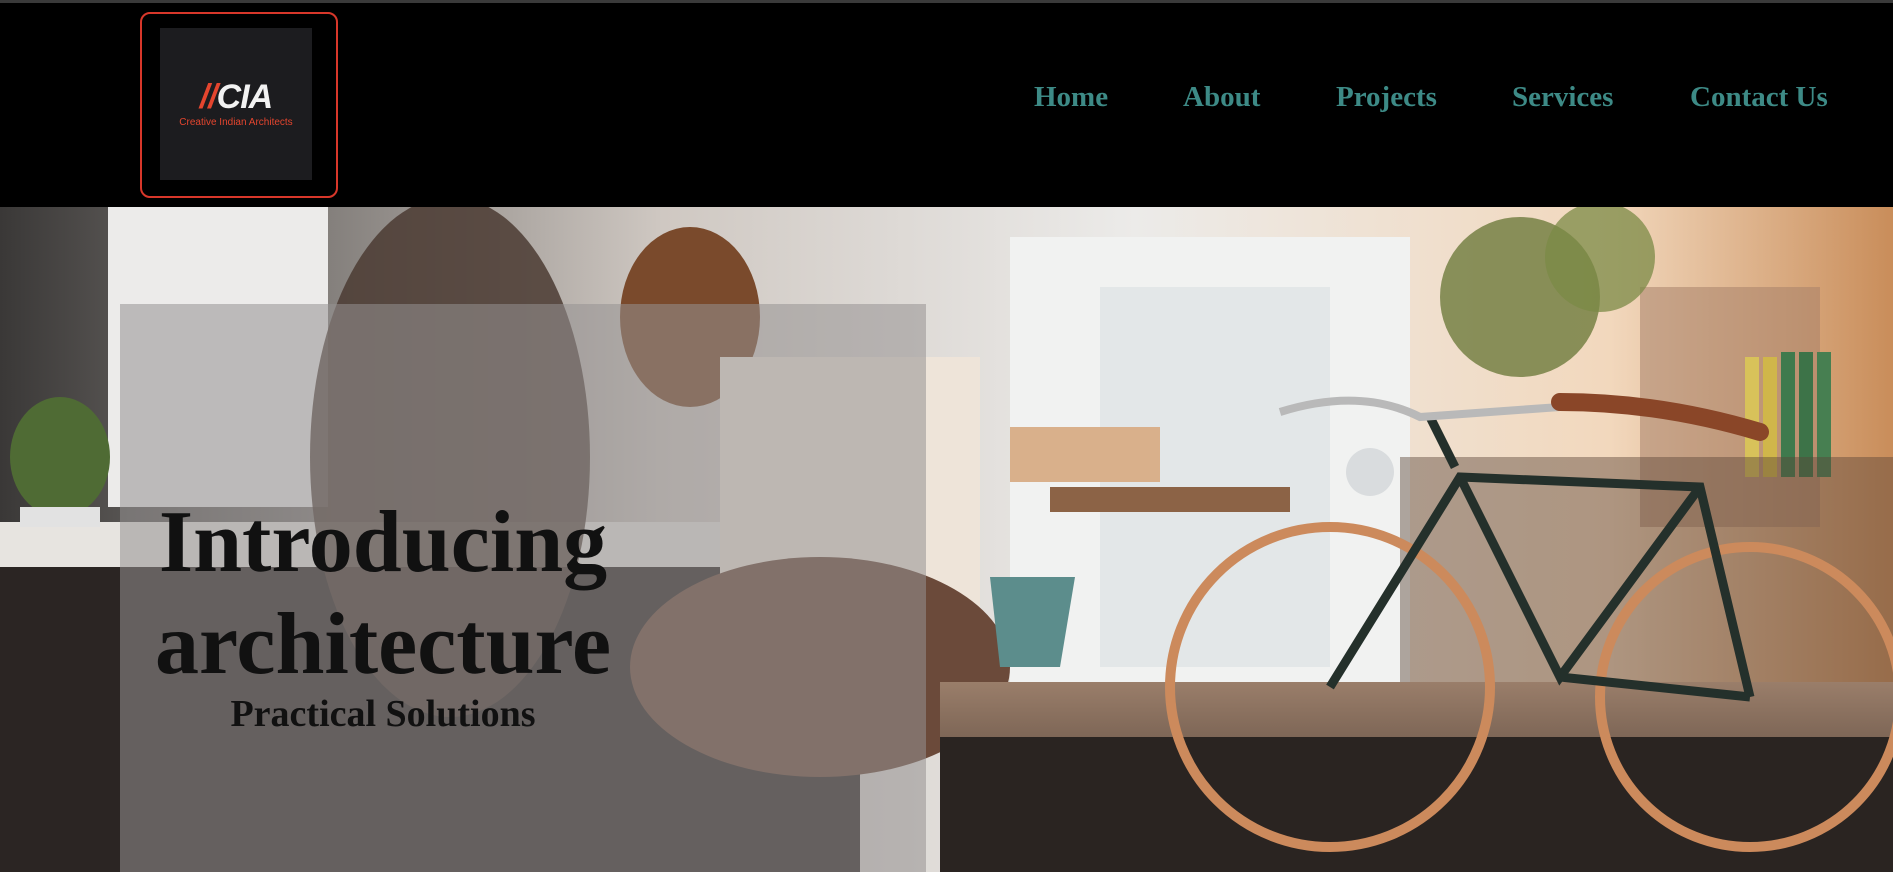 This screenshot has height=872, width=1893. I want to click on logo-tagline: Creative Indian Architects, so click(236, 122).